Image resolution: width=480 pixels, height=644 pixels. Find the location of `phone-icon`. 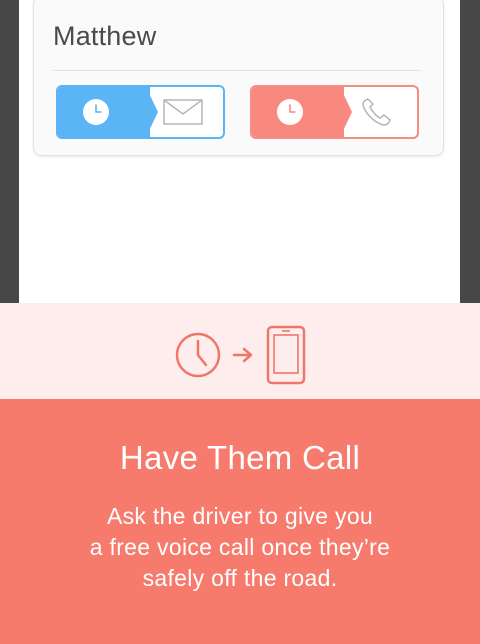

phone-icon is located at coordinates (376, 112).